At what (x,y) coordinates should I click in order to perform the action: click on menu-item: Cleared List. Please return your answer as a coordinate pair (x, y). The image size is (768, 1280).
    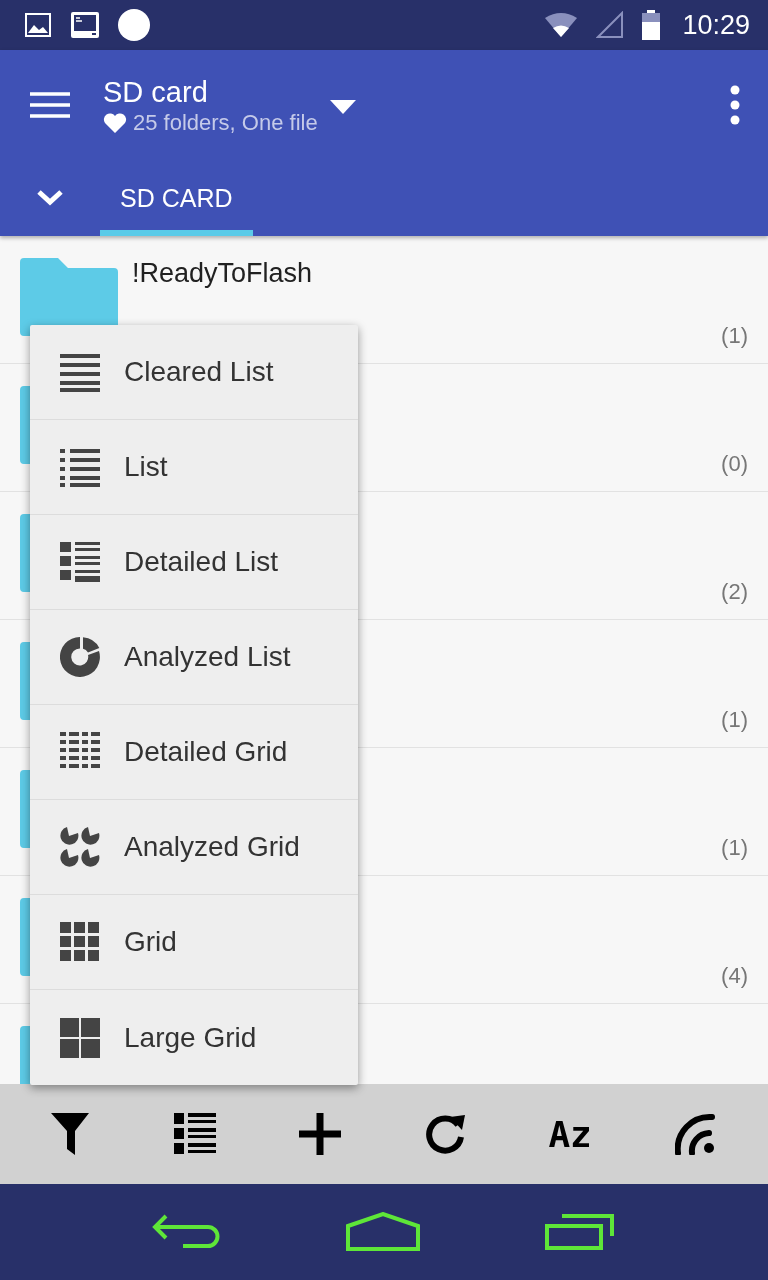
    Looking at the image, I should click on (194, 372).